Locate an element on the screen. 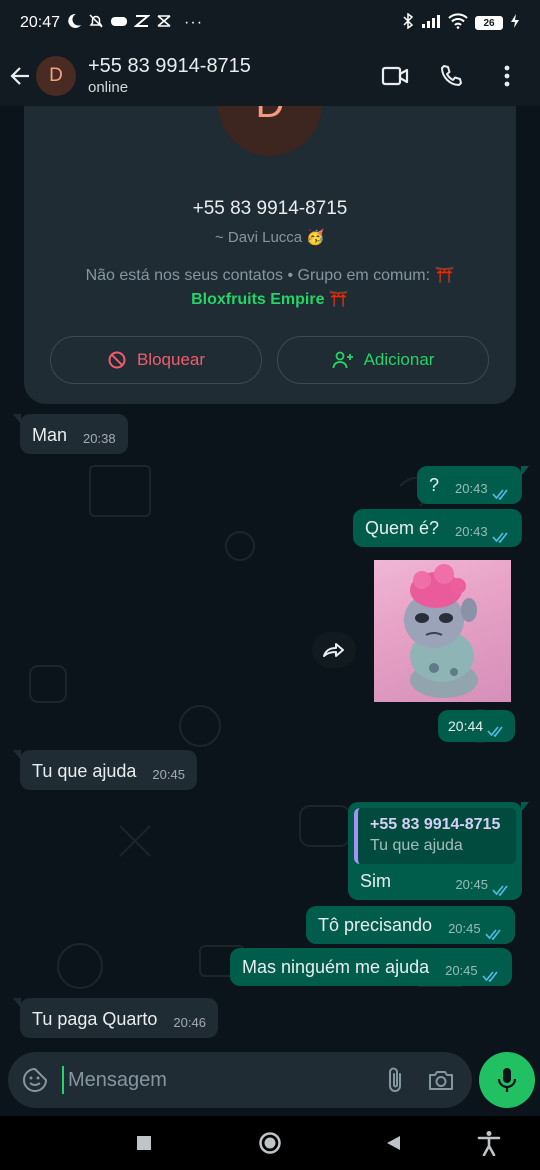 The image size is (540, 1170). contact-title: +55 83 9914-8715 is located at coordinates (169, 66).